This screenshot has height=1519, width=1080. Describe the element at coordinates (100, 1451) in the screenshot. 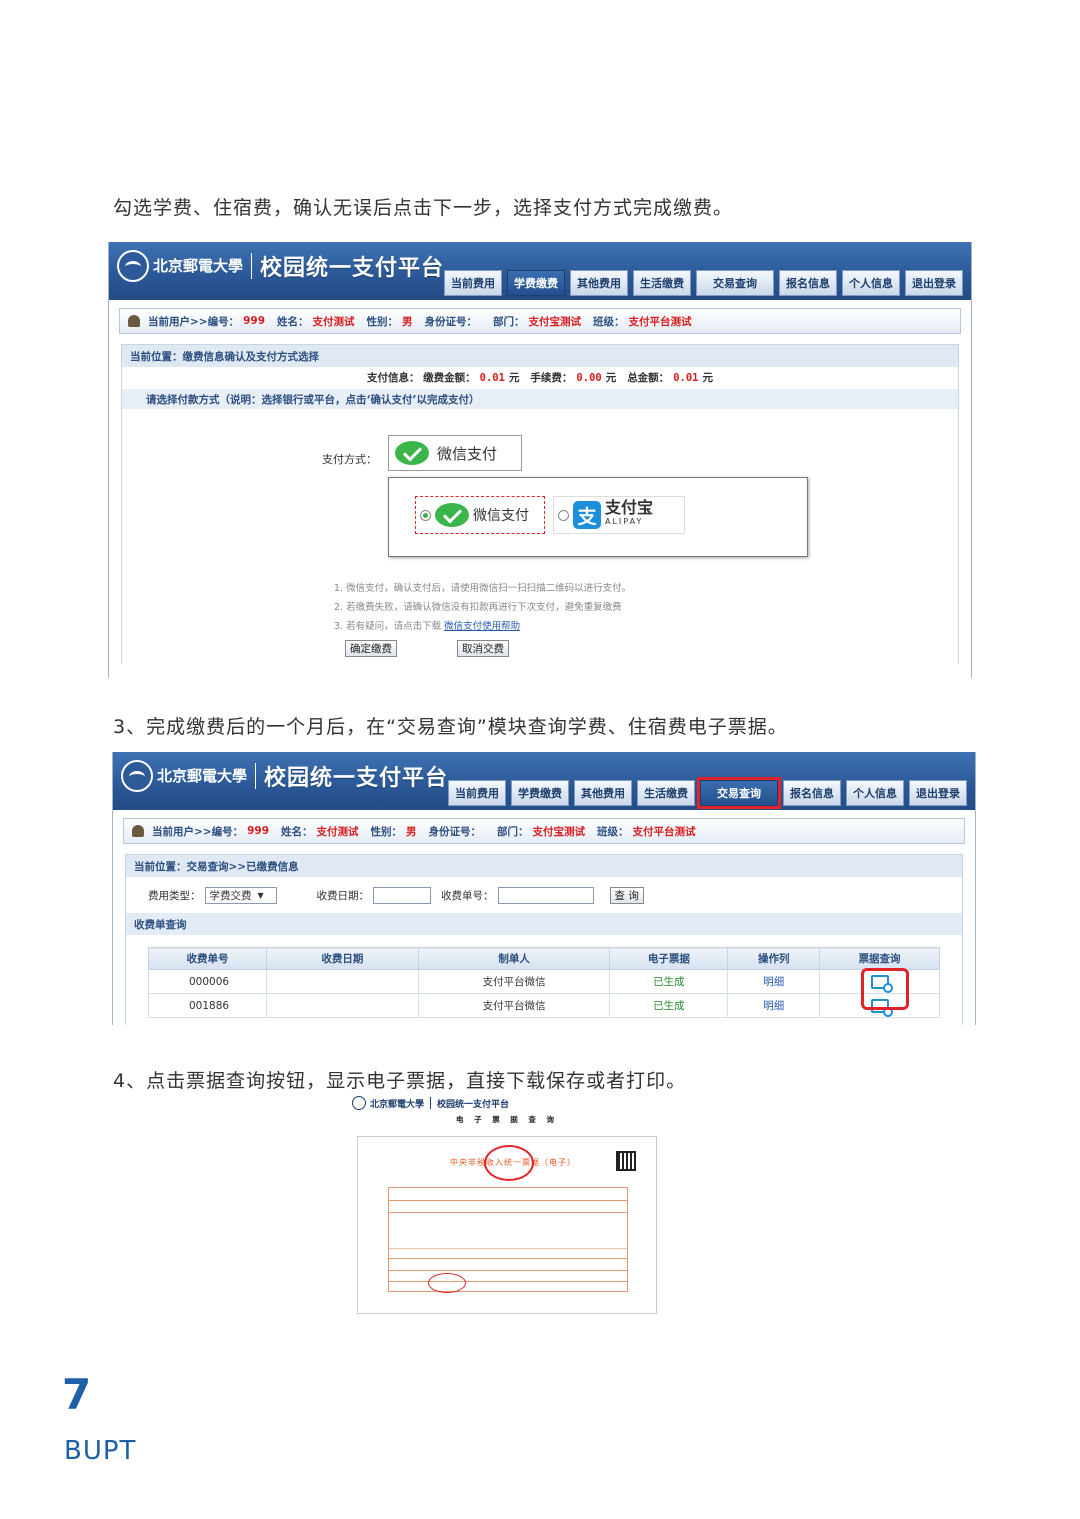

I see `brand-logo: BUPT` at that location.